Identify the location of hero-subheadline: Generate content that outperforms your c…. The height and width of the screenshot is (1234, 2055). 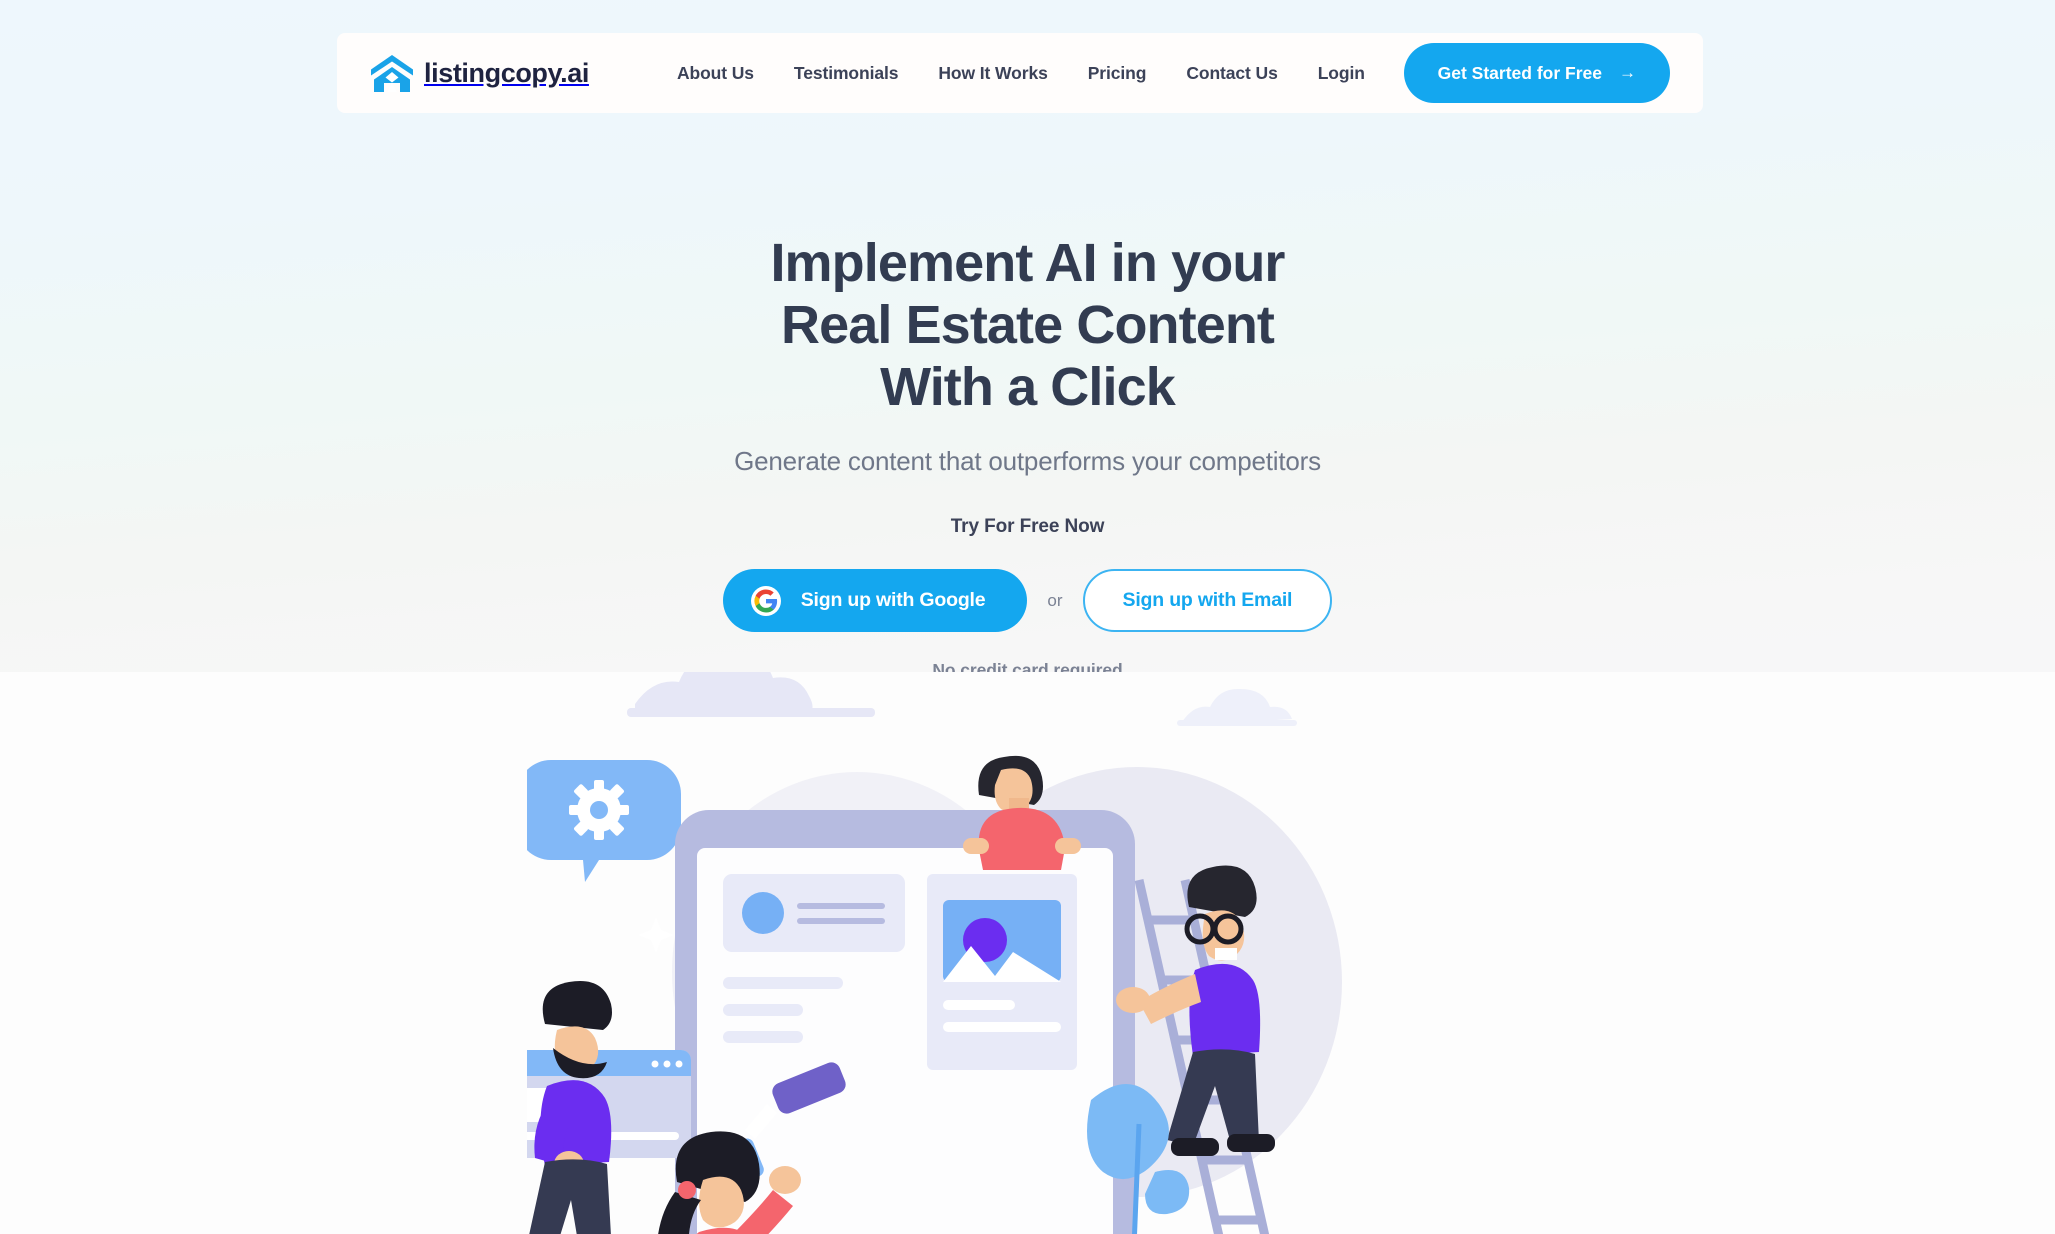
(1027, 461).